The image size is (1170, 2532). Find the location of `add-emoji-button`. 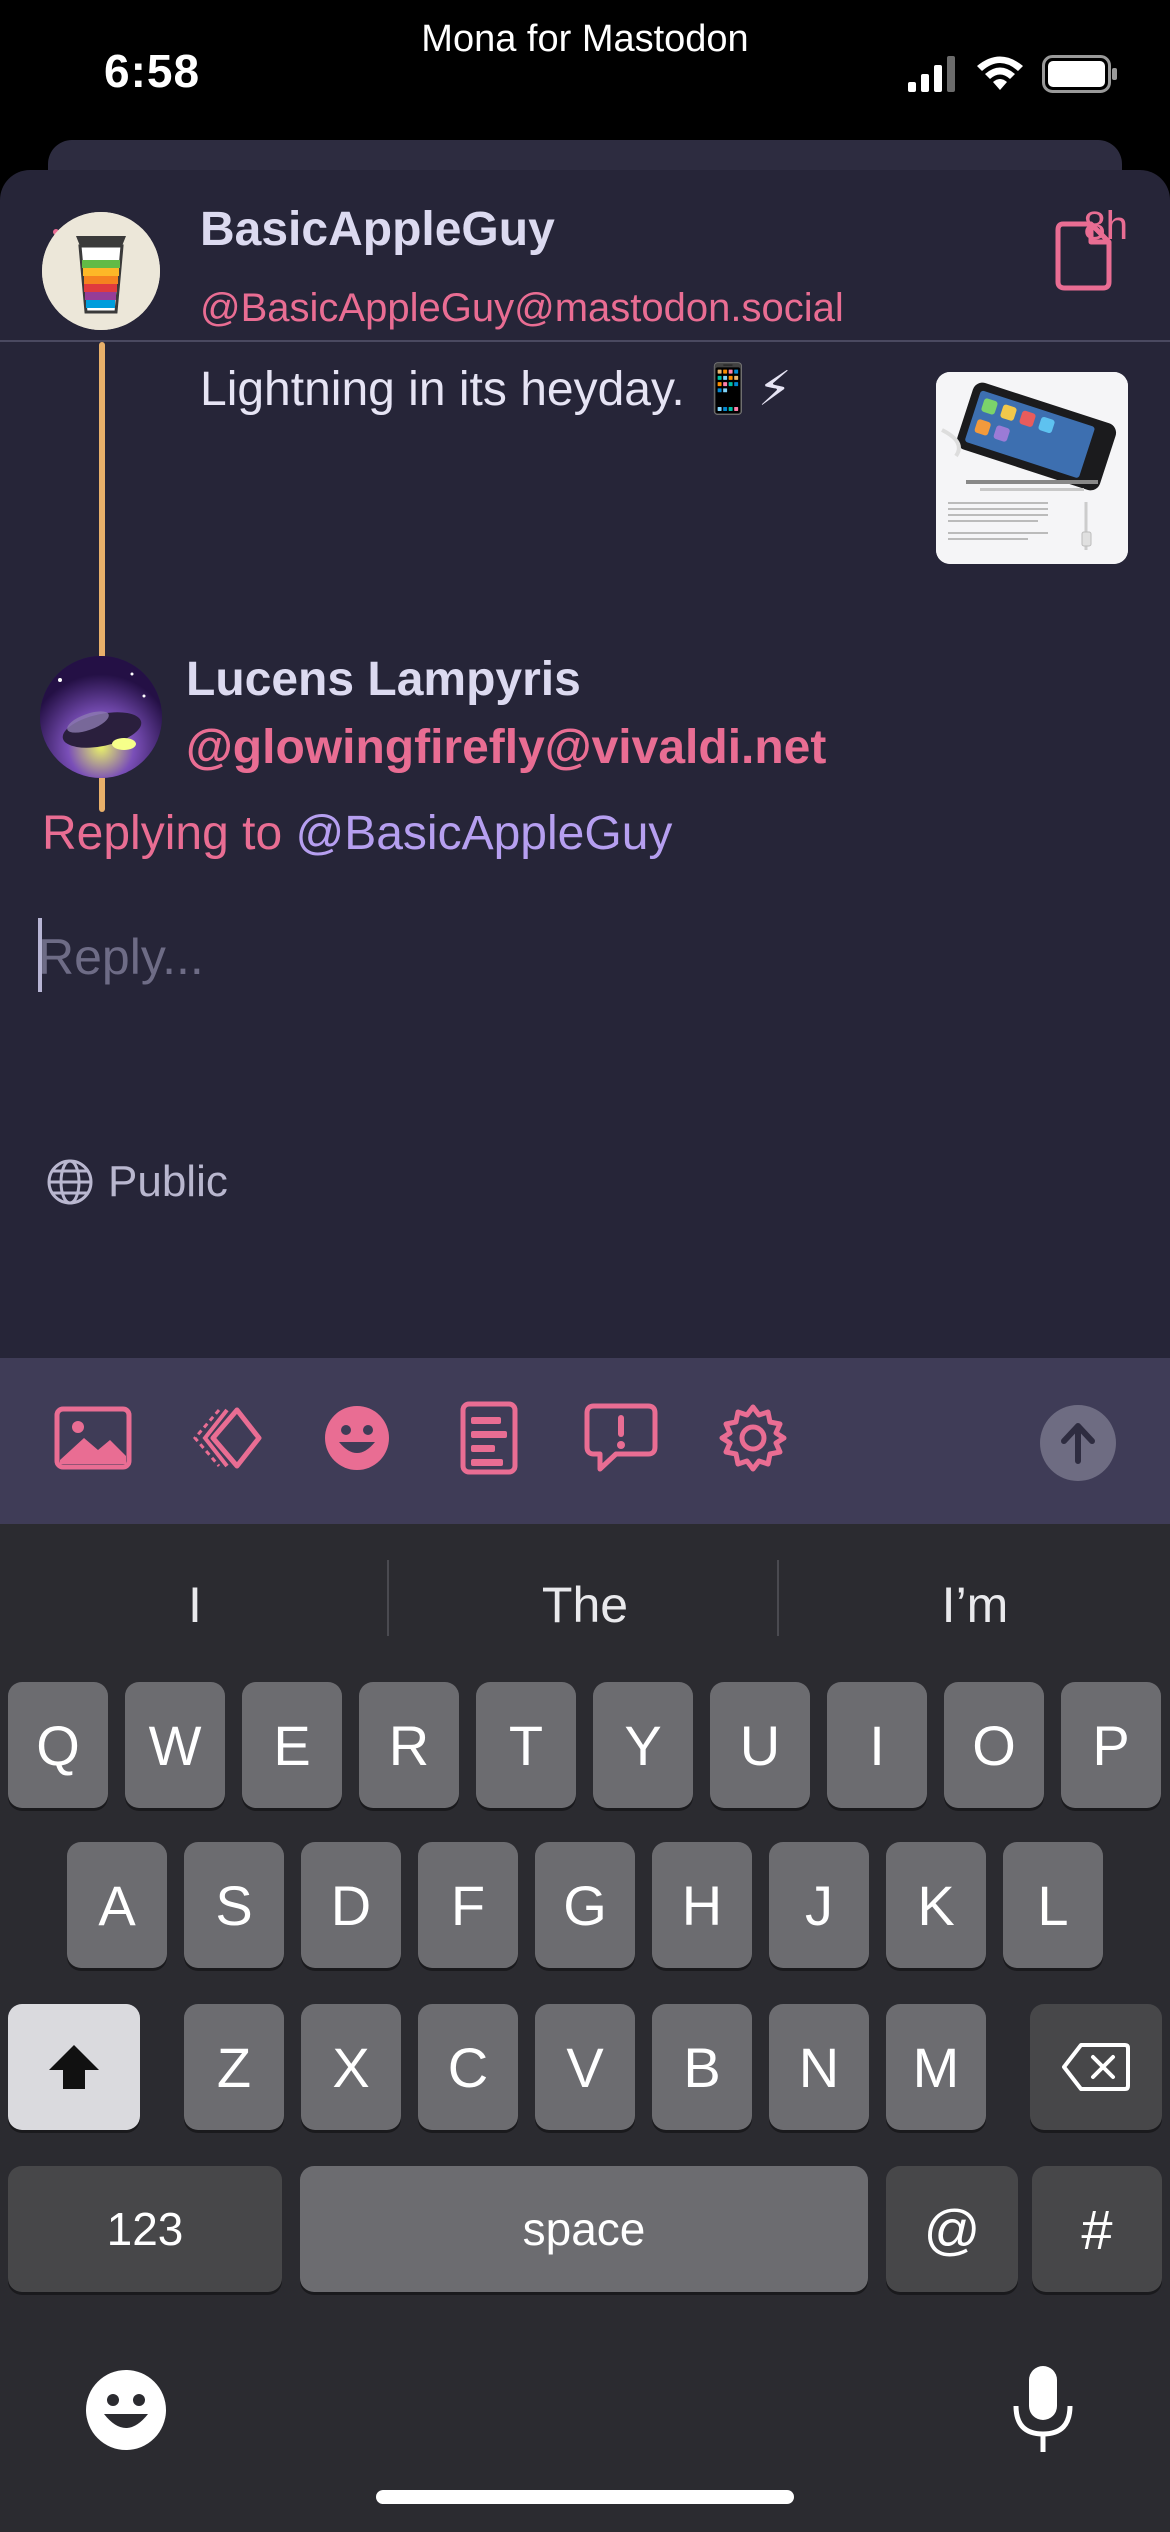

add-emoji-button is located at coordinates (357, 1438).